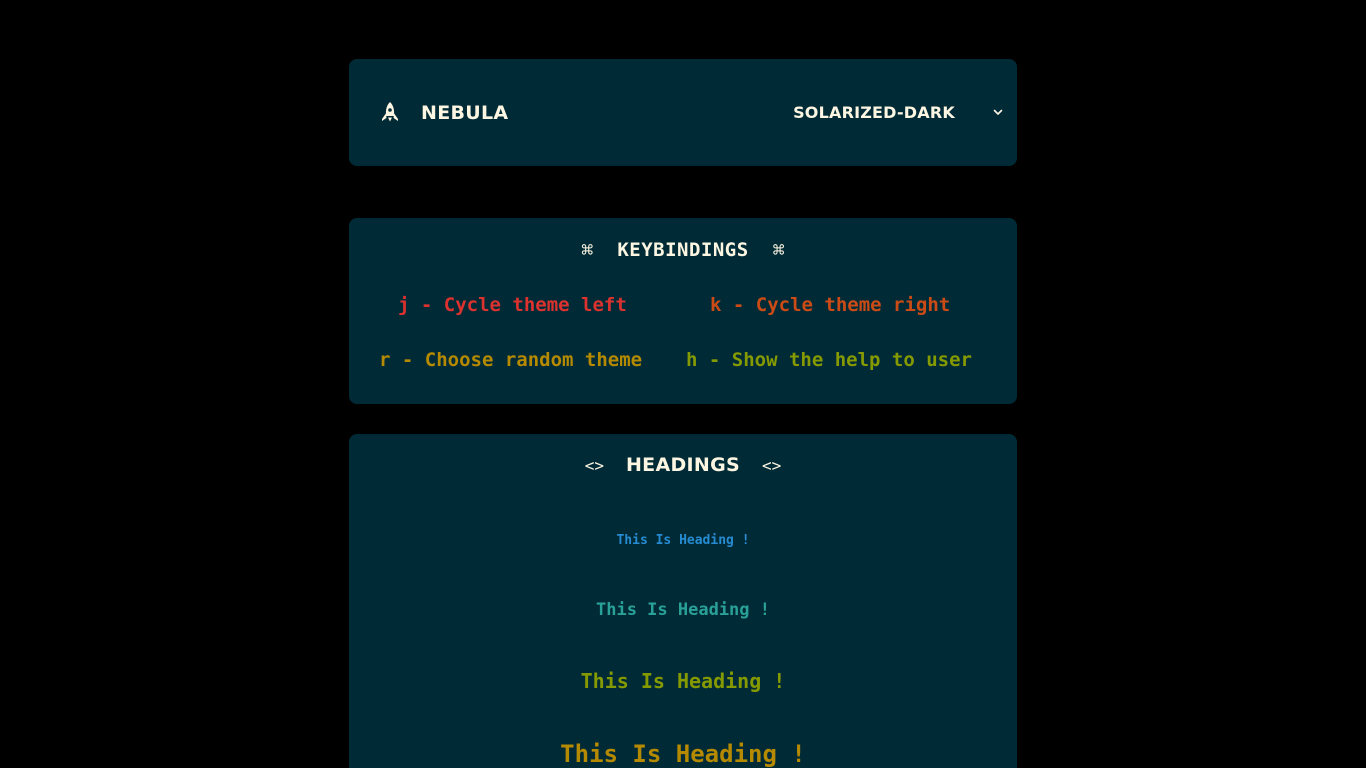  I want to click on heading-sample-2: This Is Heading !, so click(683, 610).